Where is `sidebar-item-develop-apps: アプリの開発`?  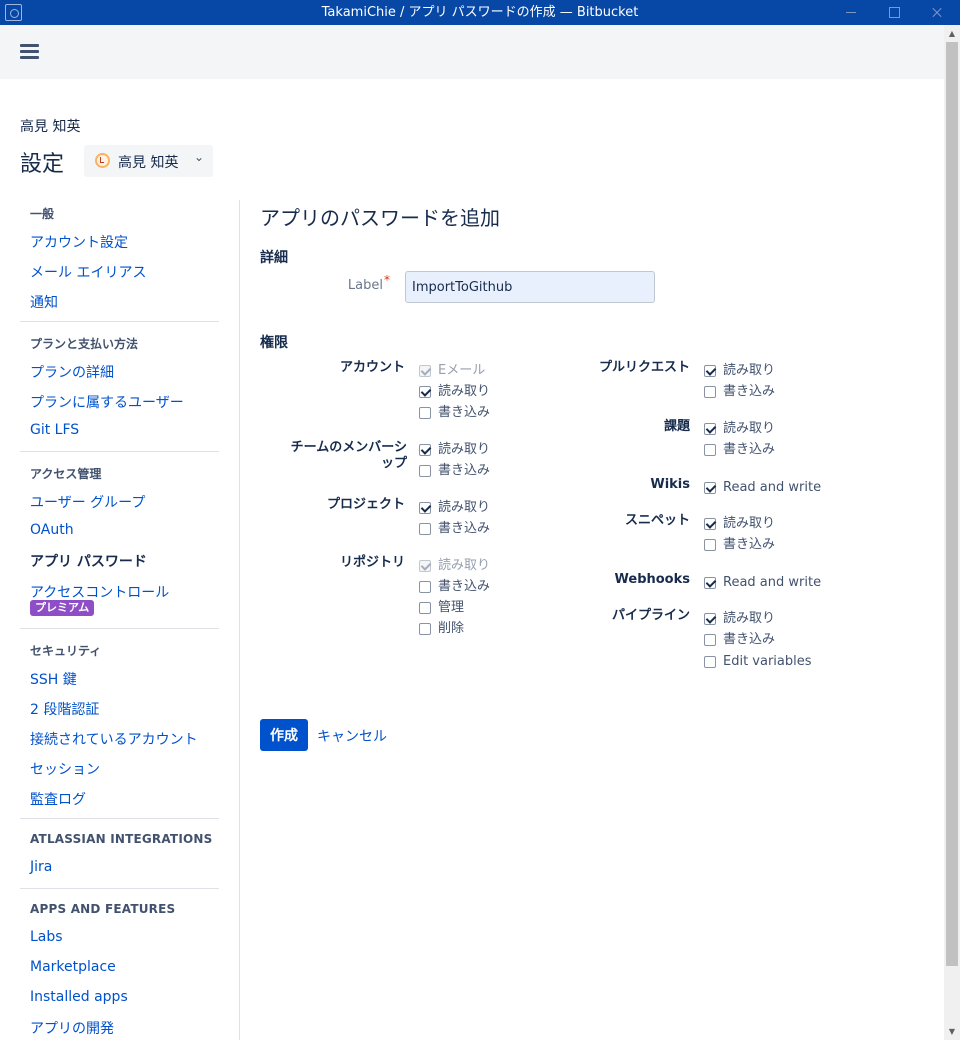
sidebar-item-develop-apps: アプリの開発 is located at coordinates (72, 1028).